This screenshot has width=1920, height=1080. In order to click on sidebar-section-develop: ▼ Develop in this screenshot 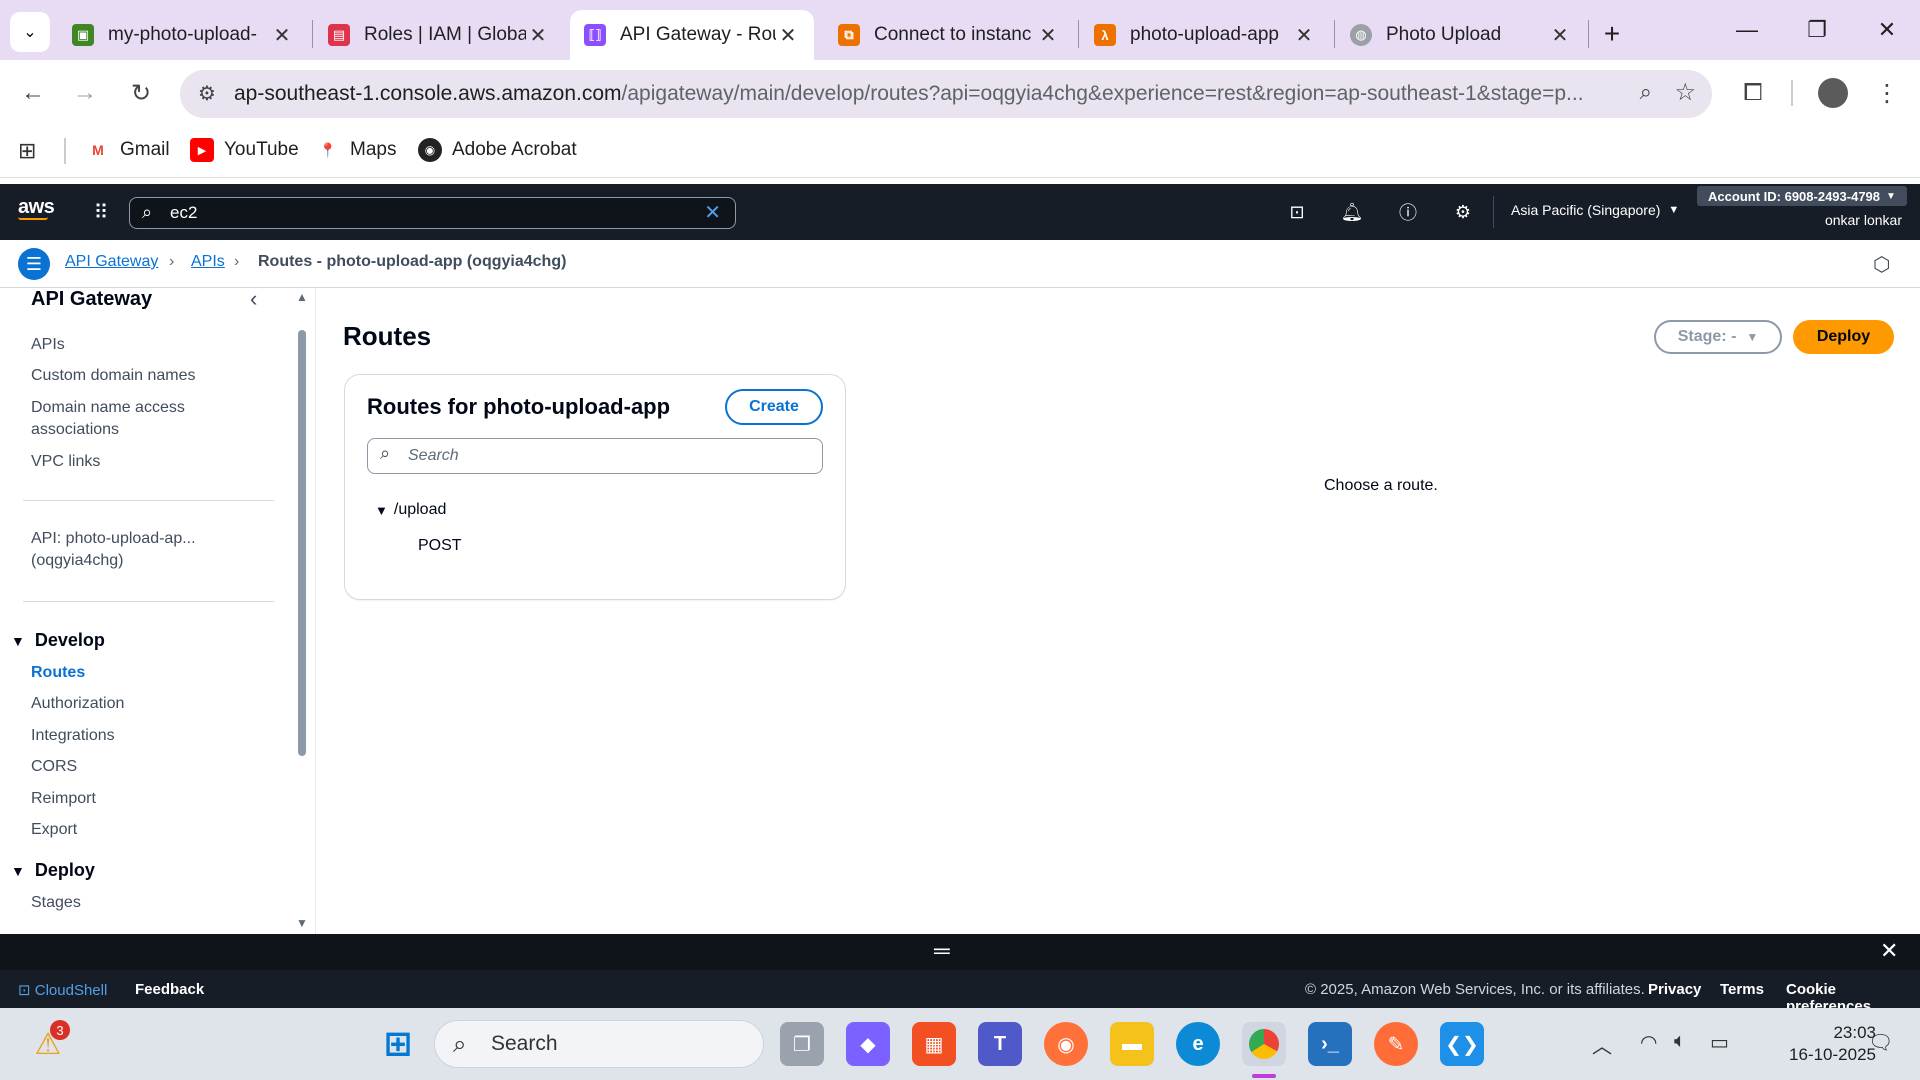, I will do `click(58, 640)`.